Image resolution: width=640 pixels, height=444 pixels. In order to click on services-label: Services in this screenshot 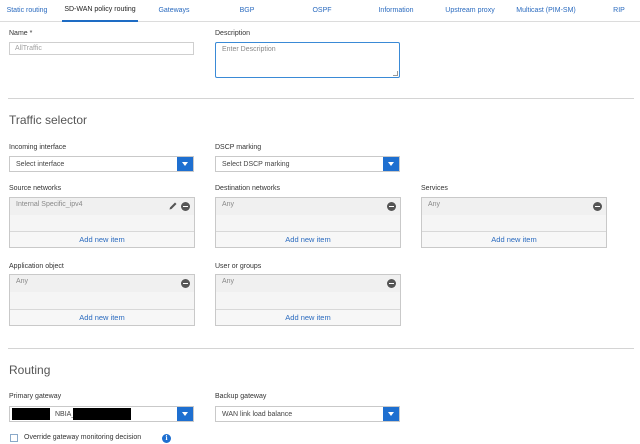, I will do `click(434, 188)`.